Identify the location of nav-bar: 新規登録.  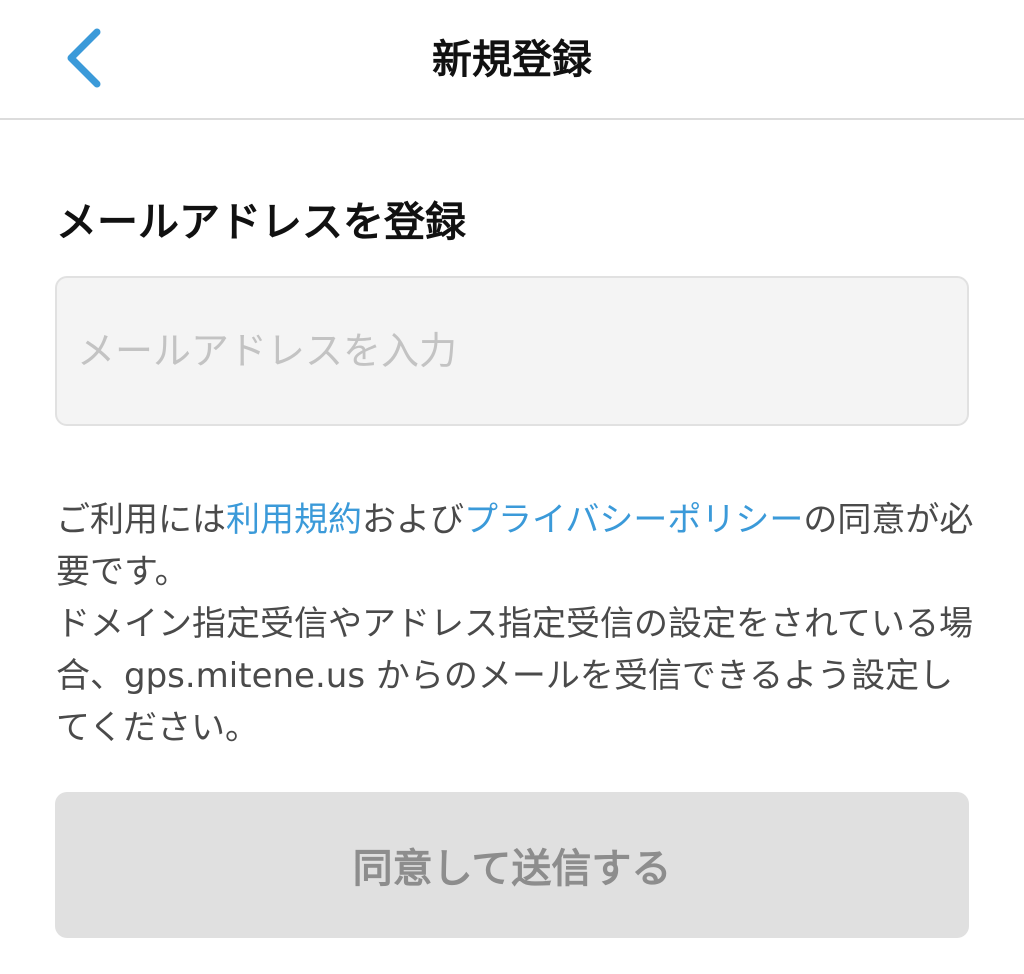
(512, 60).